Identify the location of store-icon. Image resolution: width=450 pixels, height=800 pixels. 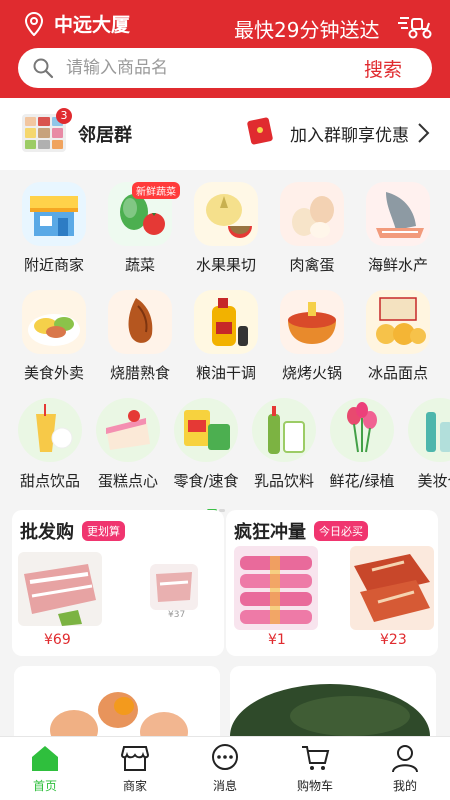
(54, 214).